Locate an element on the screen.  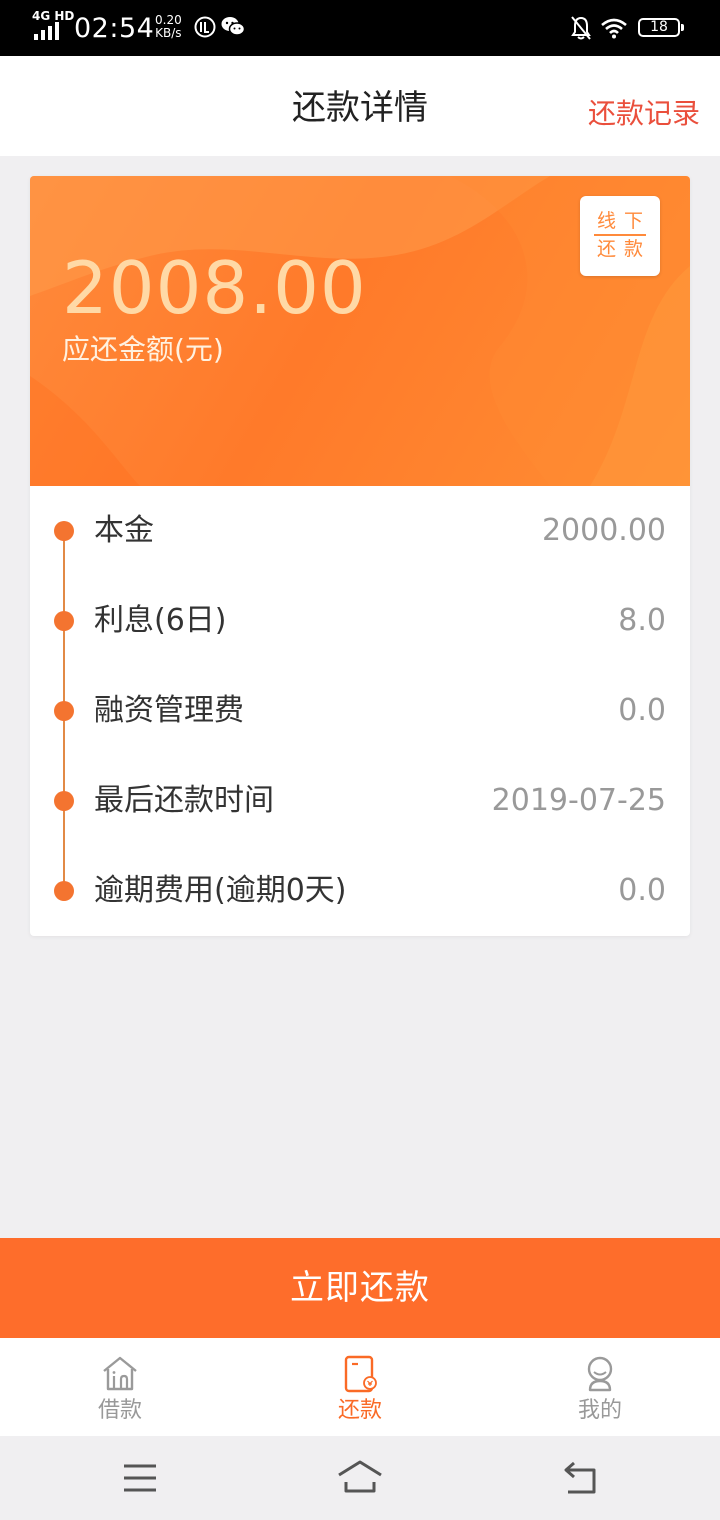
amount-due: 2008.00 is located at coordinates (214, 288).